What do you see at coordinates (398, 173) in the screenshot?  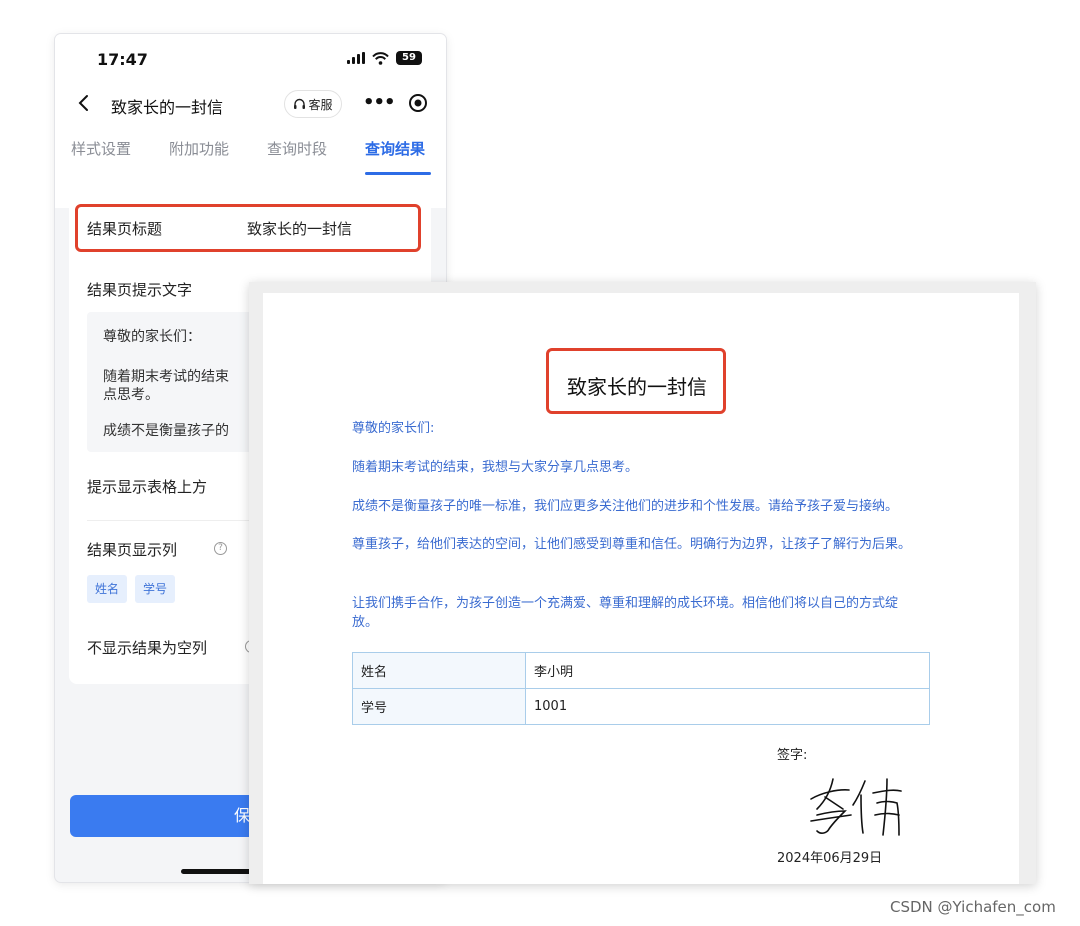 I see `active-tab-indicator` at bounding box center [398, 173].